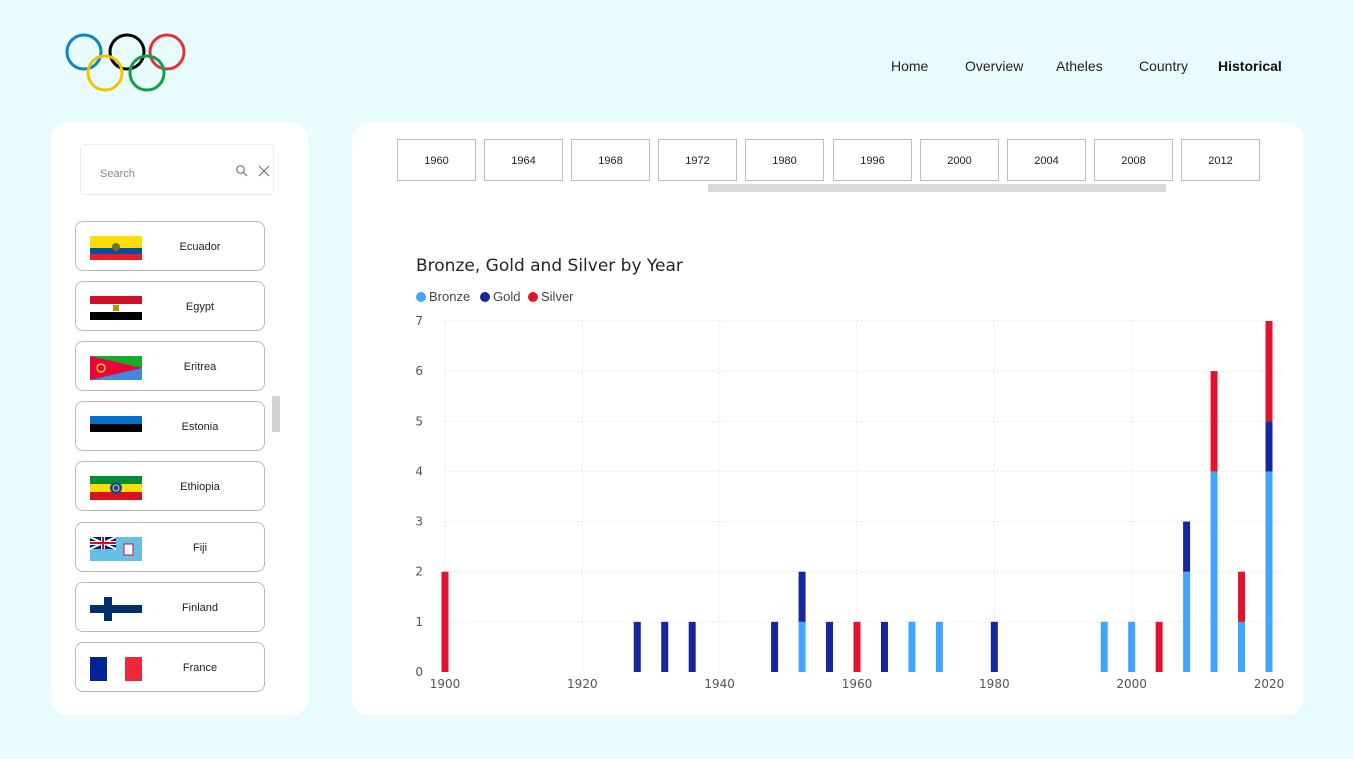  What do you see at coordinates (200, 668) in the screenshot?
I see `country-name: France` at bounding box center [200, 668].